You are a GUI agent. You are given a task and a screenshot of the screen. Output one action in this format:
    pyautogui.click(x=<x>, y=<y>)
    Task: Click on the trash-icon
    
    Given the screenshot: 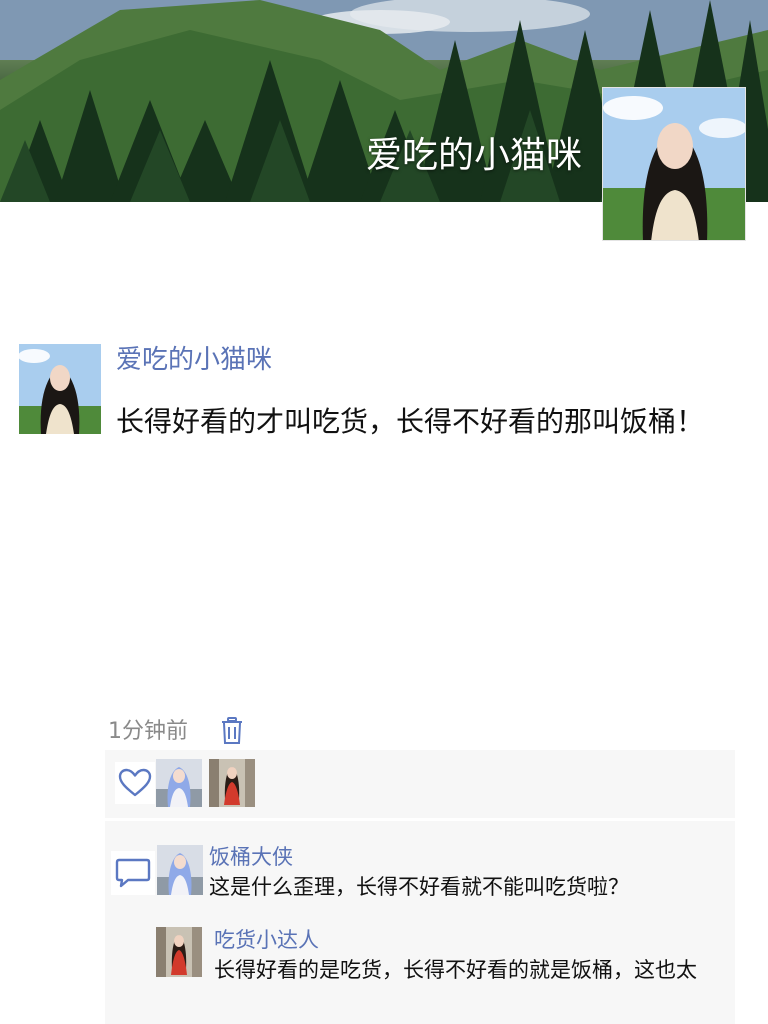 What is the action you would take?
    pyautogui.click(x=232, y=730)
    